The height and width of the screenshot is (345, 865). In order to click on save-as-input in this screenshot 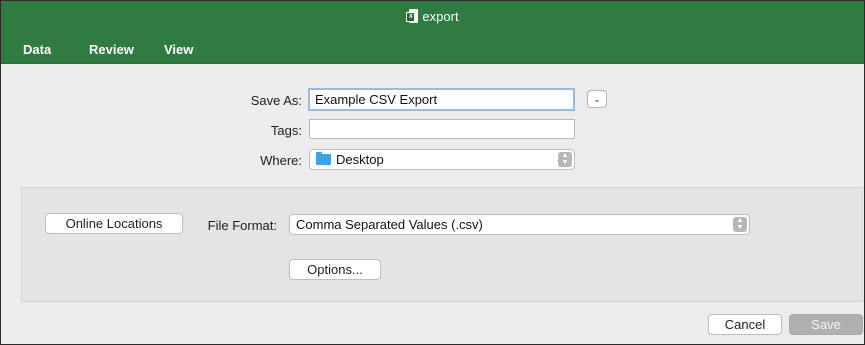, I will do `click(441, 99)`.